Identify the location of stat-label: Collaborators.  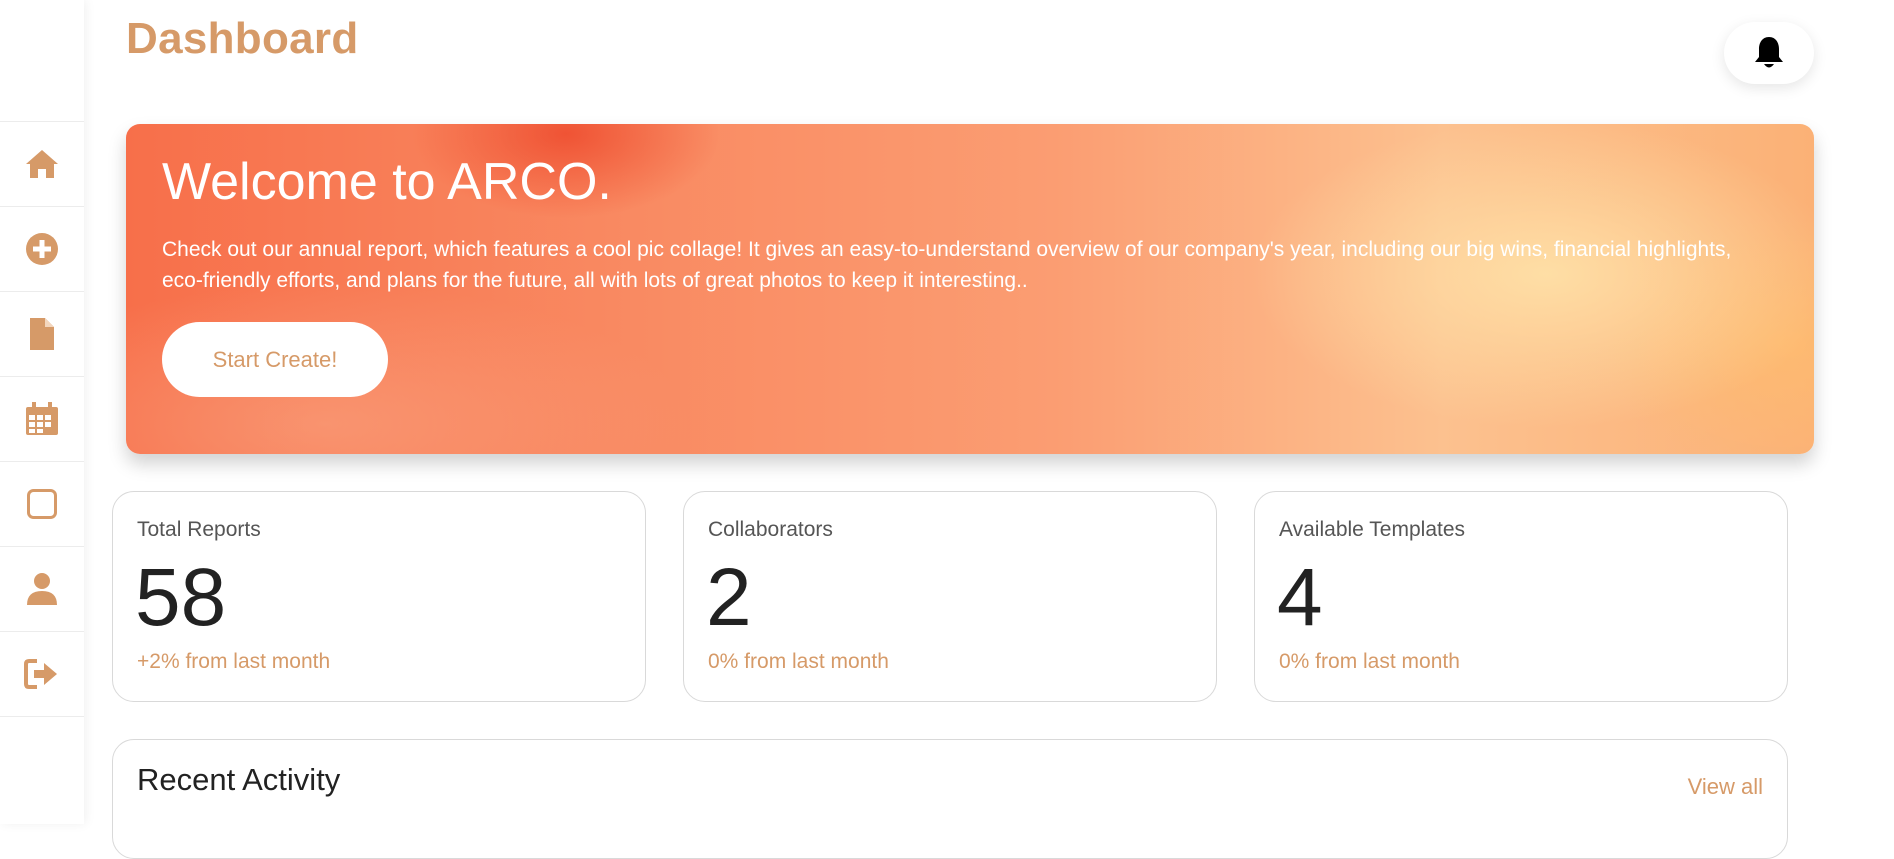
(770, 529).